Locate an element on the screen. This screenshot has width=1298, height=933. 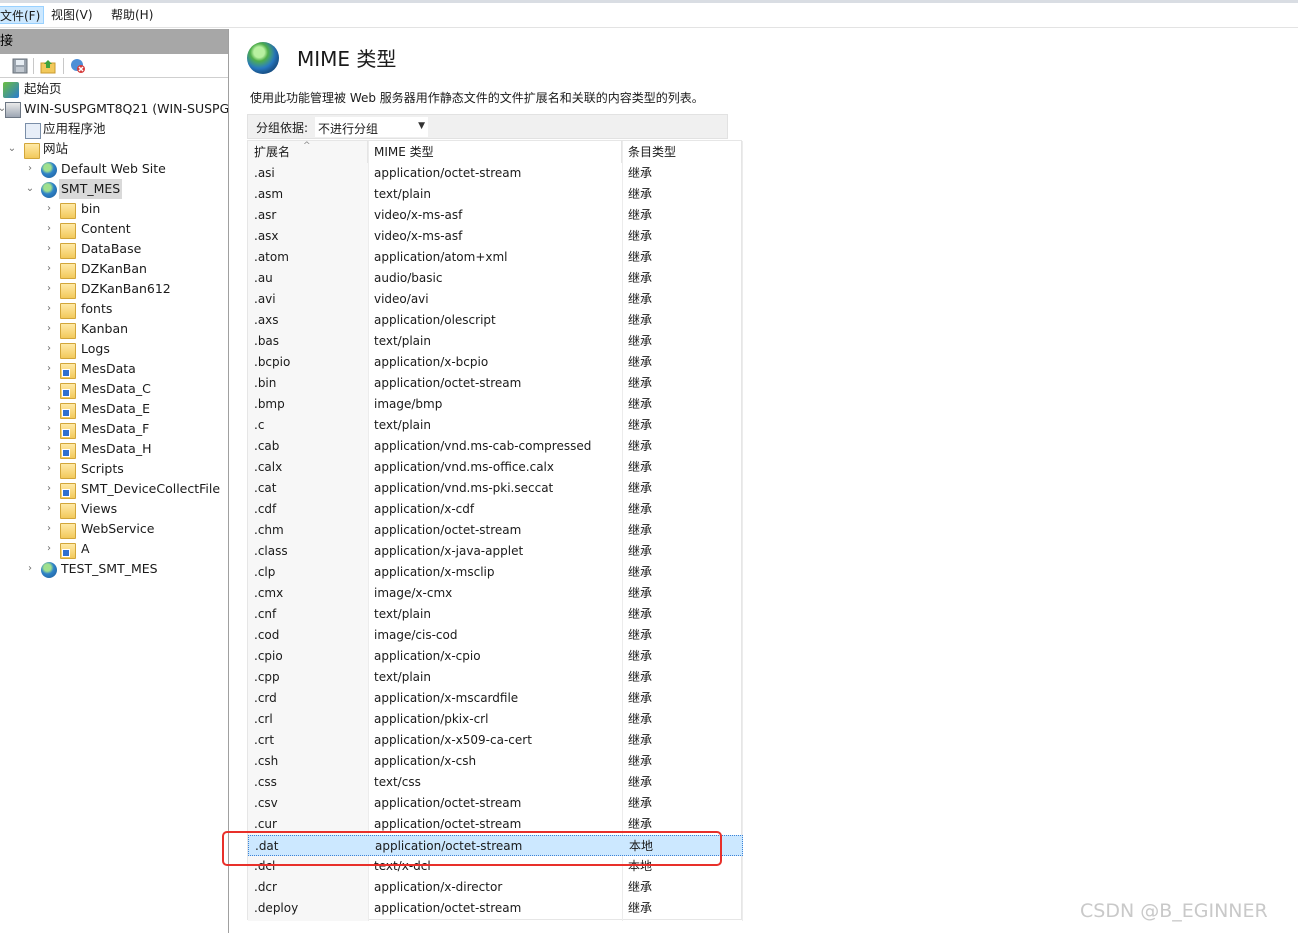
table-row: .cdf application/x-cdf 继承 is located at coordinates (495, 509).